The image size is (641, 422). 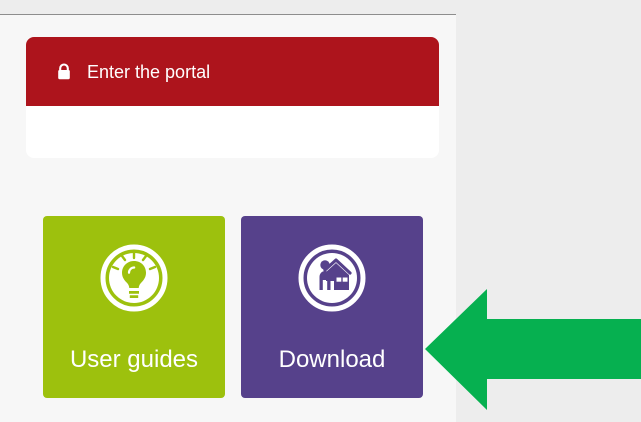 What do you see at coordinates (232, 71) in the screenshot?
I see `enter-portal-link: Enter the portal` at bounding box center [232, 71].